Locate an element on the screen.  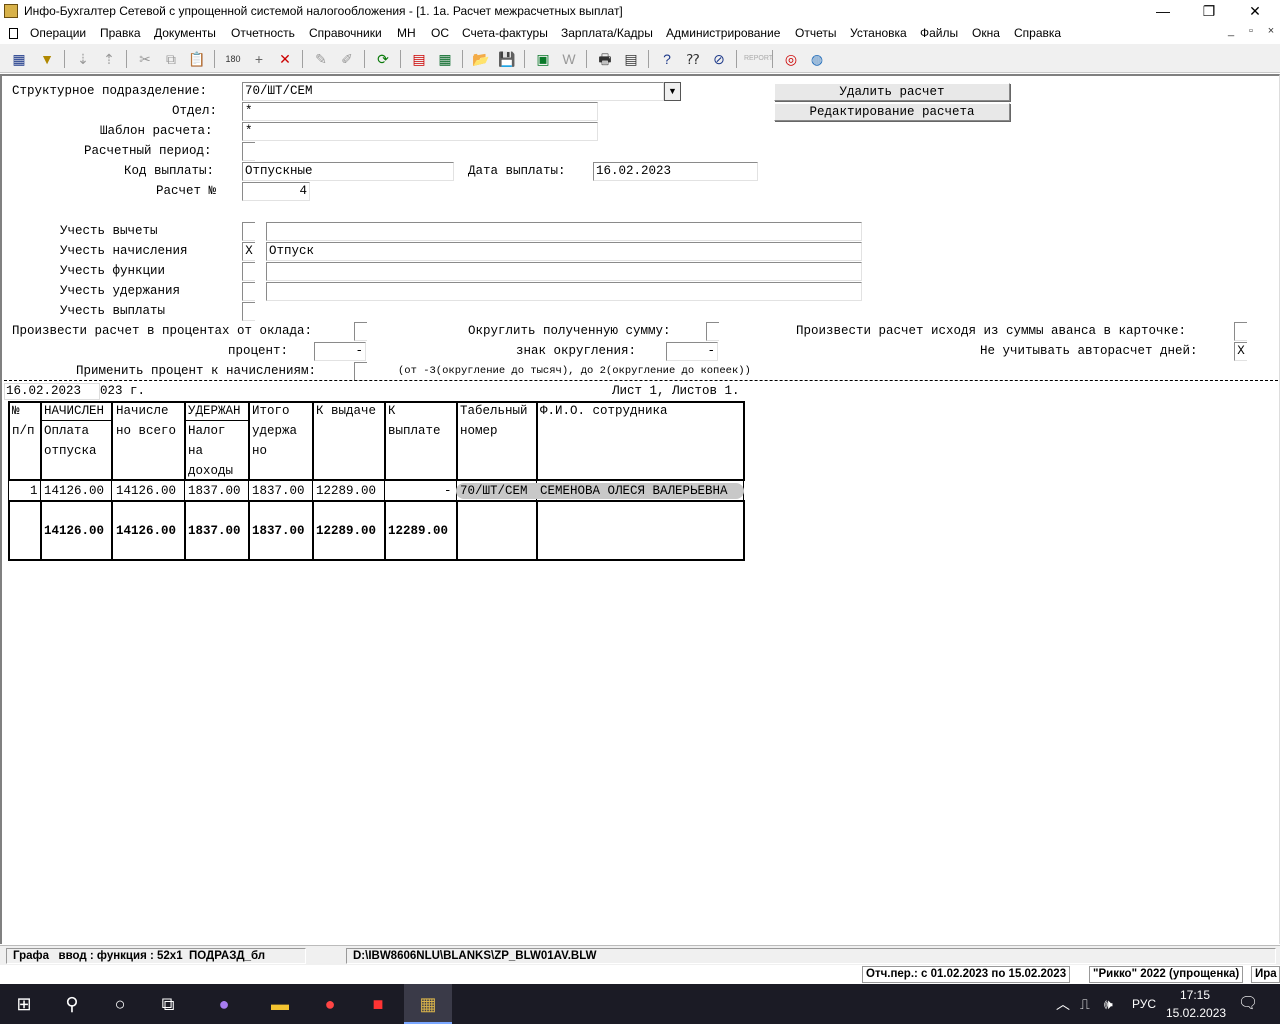
menu-files: Файлы is located at coordinates (939, 33).